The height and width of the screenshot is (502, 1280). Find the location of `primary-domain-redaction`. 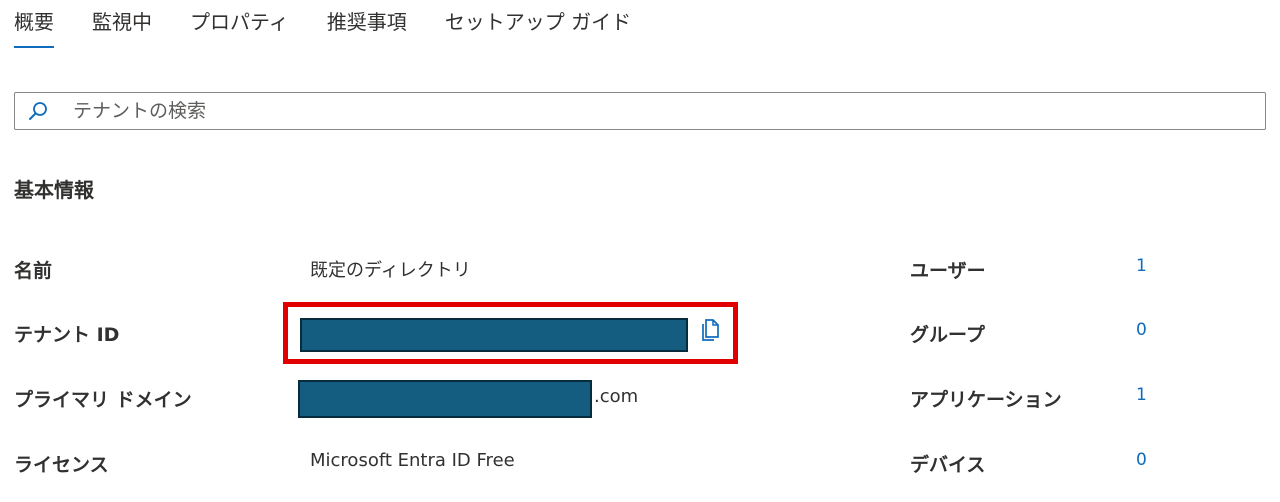

primary-domain-redaction is located at coordinates (445, 399).